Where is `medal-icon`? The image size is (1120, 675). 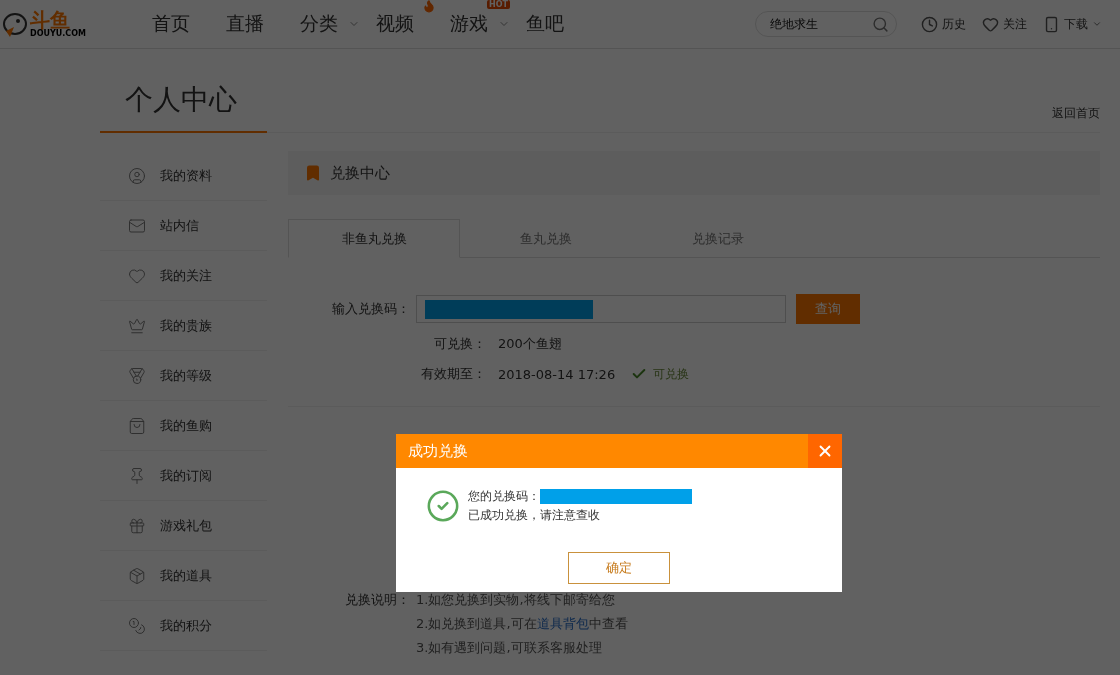
medal-icon is located at coordinates (137, 375).